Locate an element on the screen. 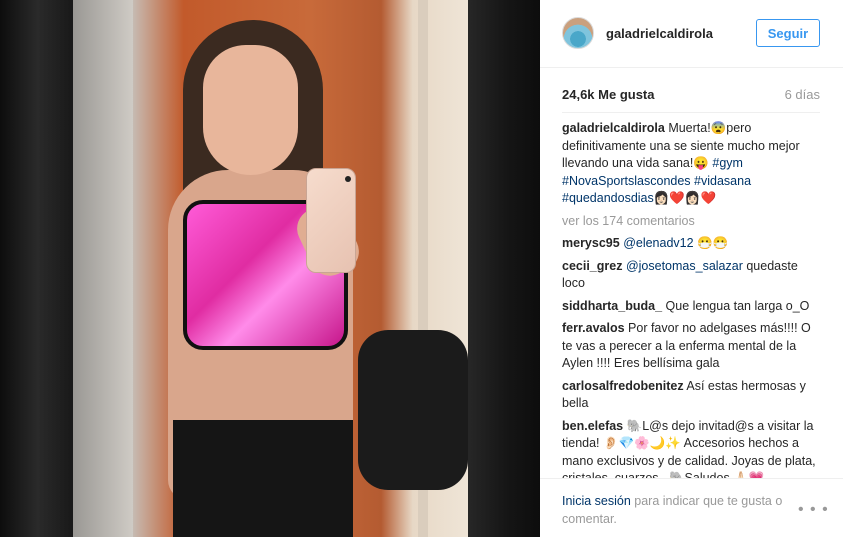 Image resolution: width=843 pixels, height=537 pixels. likes-count: 24,6k Me gusta is located at coordinates (608, 94).